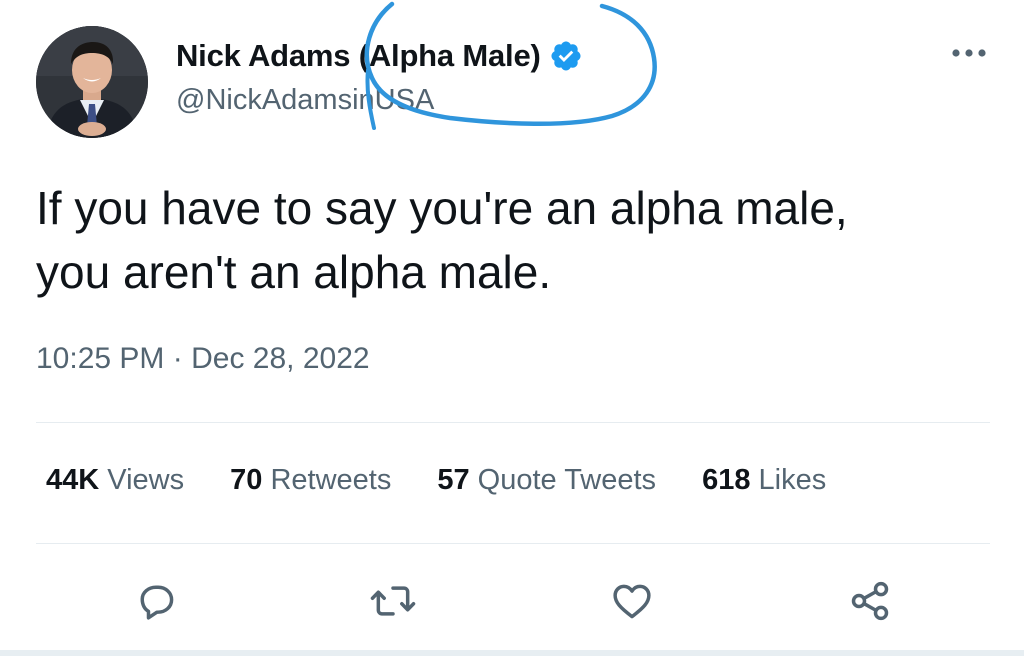 This screenshot has height=656, width=1024. I want to click on author-handle: @NickAdamsinUSA, so click(305, 100).